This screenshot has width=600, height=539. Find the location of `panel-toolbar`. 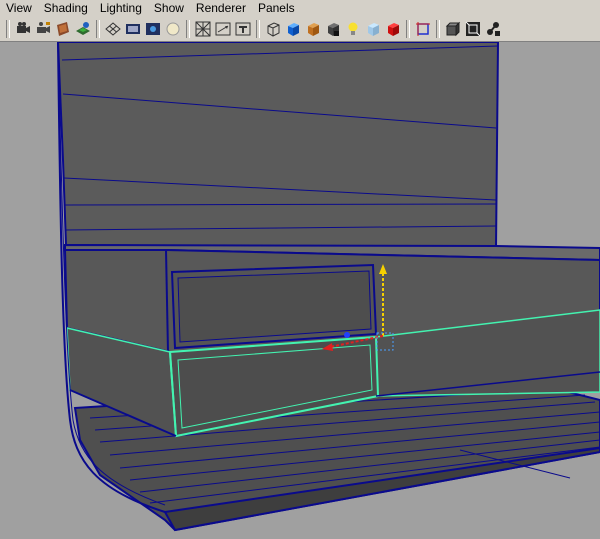

panel-toolbar is located at coordinates (300, 29).